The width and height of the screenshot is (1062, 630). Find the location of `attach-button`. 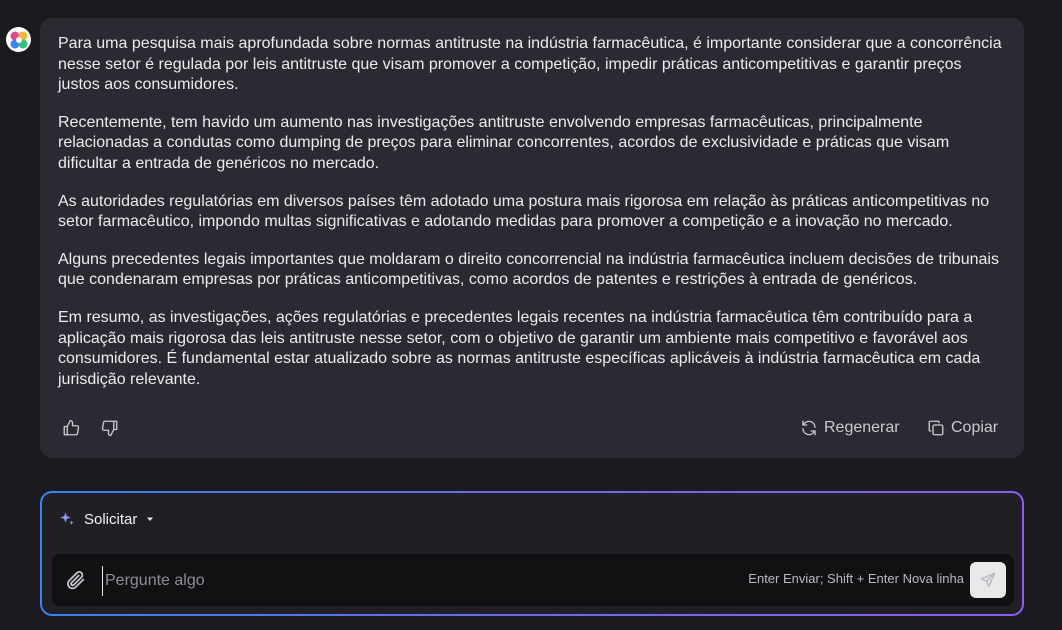

attach-button is located at coordinates (76, 580).